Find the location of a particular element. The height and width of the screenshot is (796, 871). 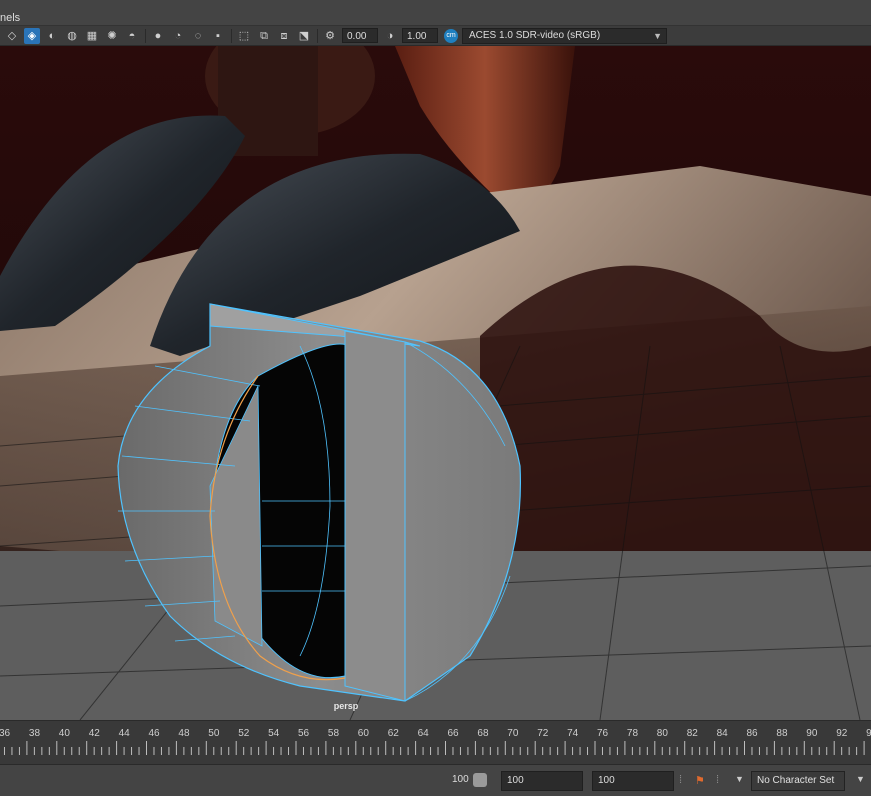

frame-tick-label: 54 is located at coordinates (274, 733).